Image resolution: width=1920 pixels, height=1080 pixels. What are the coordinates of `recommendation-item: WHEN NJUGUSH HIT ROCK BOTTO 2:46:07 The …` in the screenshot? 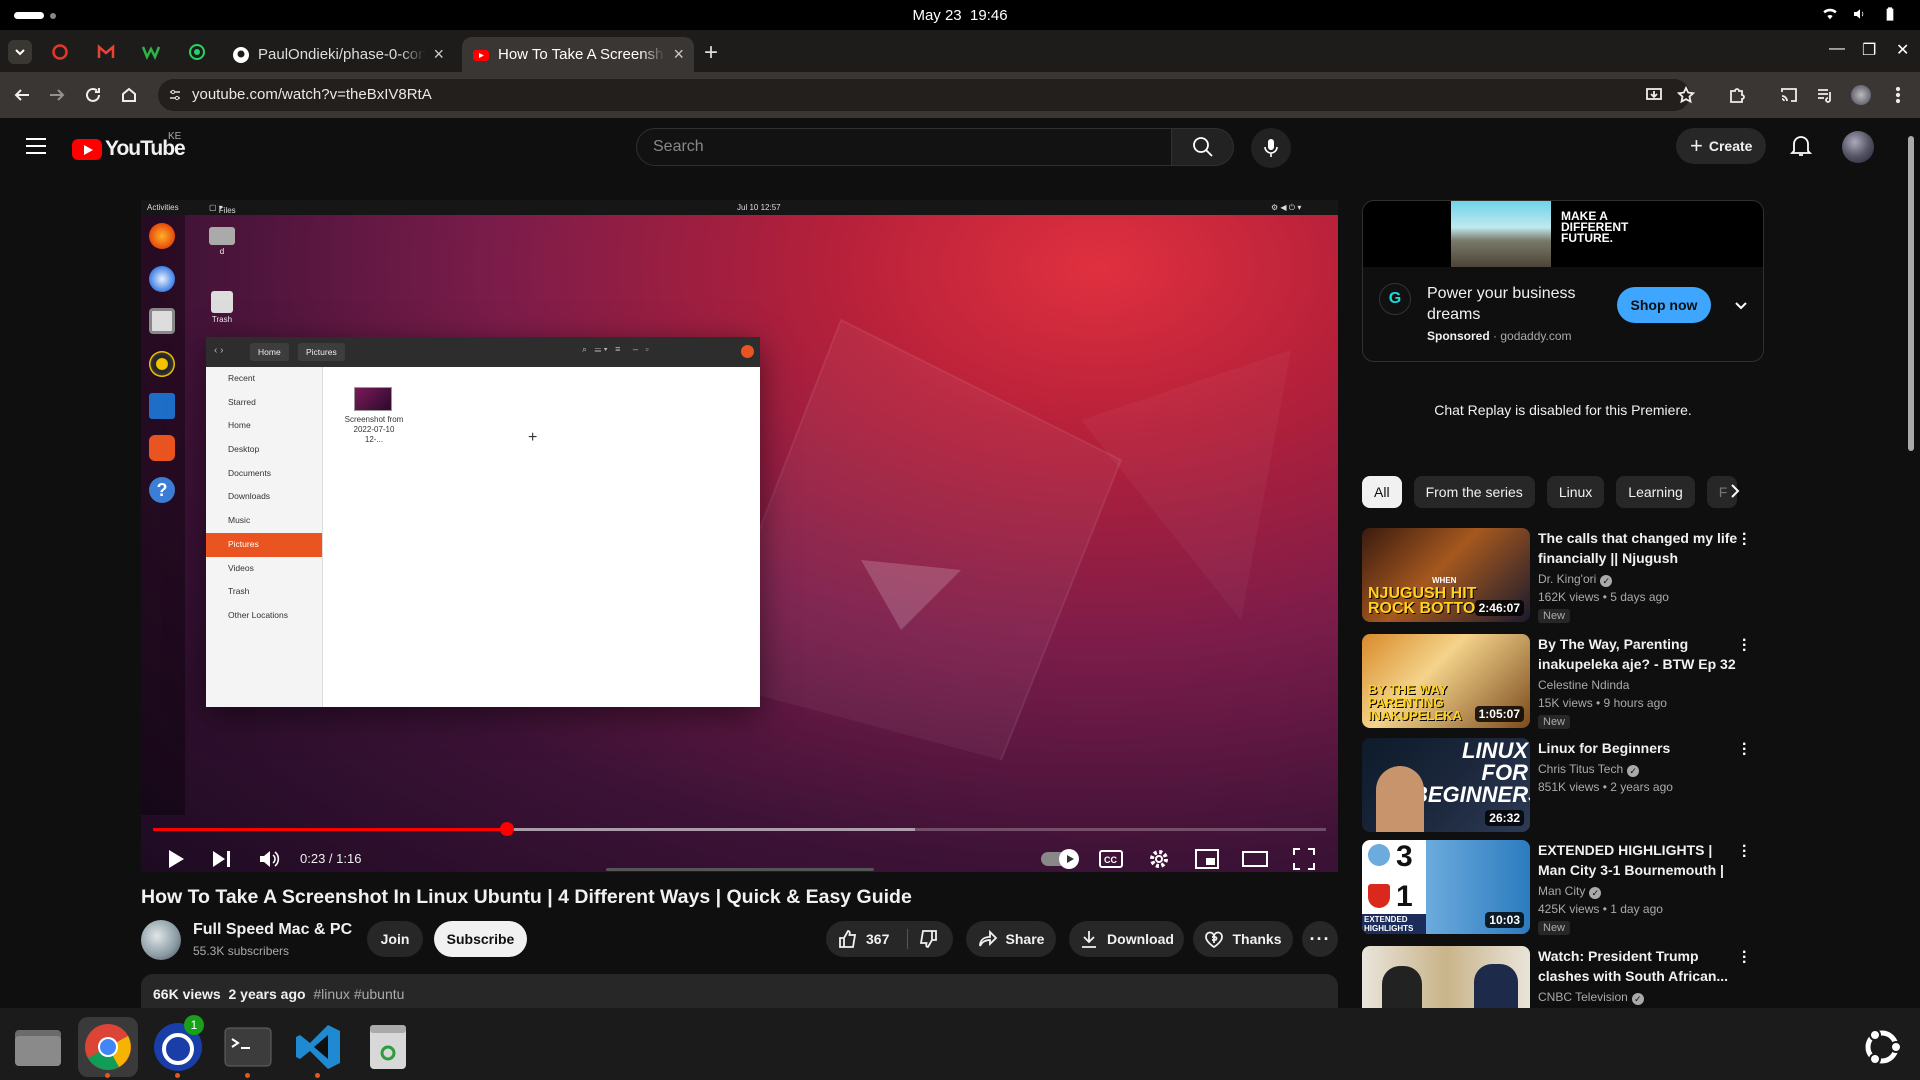 It's located at (1563, 575).